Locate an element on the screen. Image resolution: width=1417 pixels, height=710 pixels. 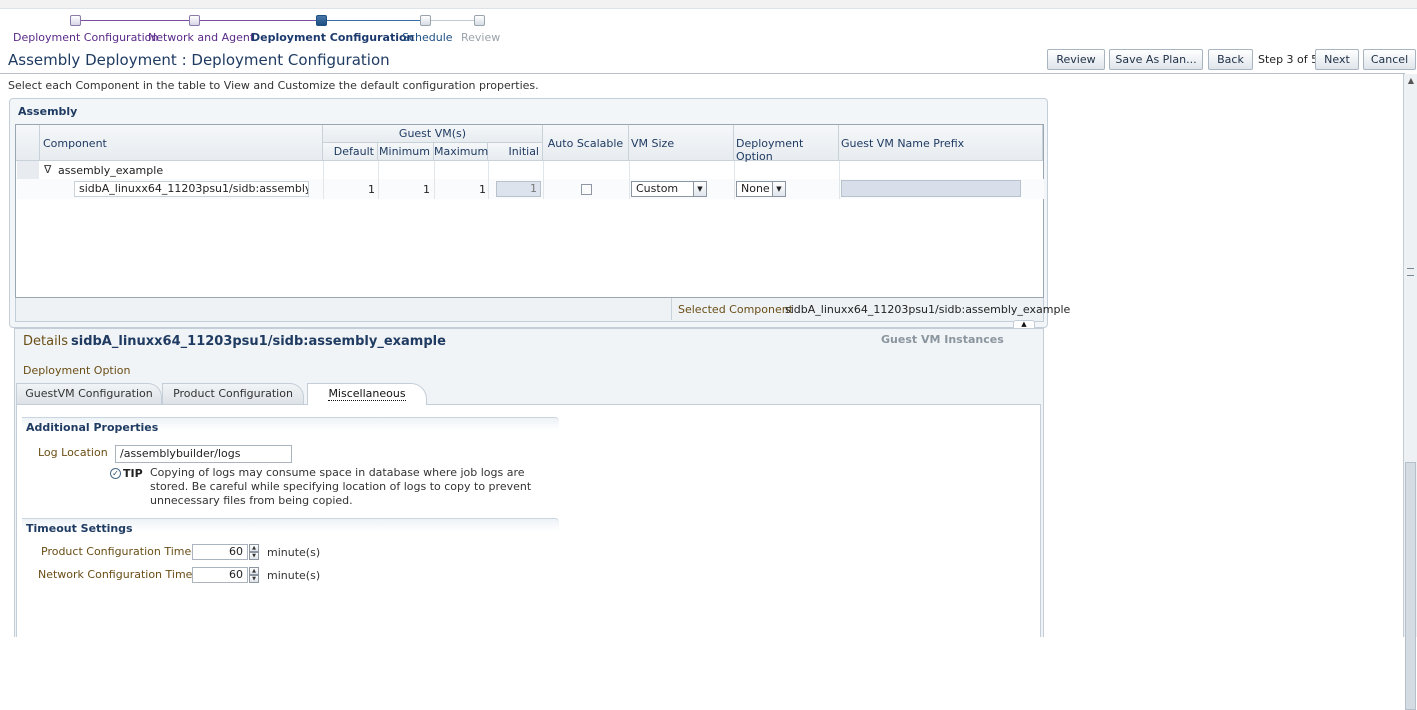
timeout-settings-title: Timeout Settings is located at coordinates (79, 528).